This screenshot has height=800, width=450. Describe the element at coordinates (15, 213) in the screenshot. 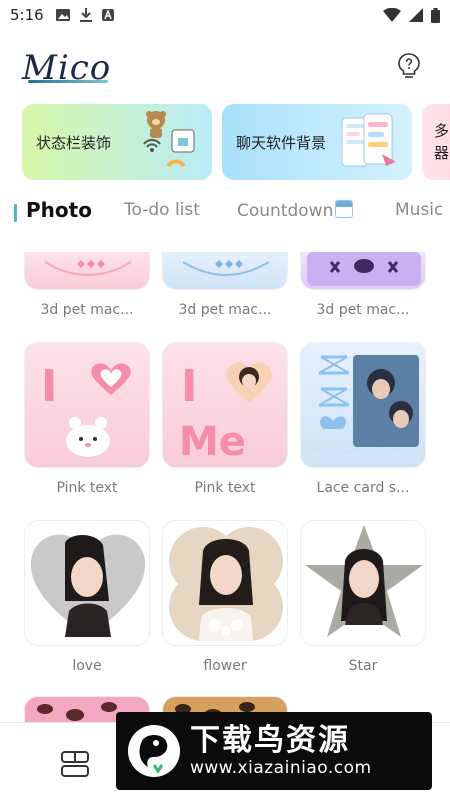

I see `tab-active-indicator` at that location.